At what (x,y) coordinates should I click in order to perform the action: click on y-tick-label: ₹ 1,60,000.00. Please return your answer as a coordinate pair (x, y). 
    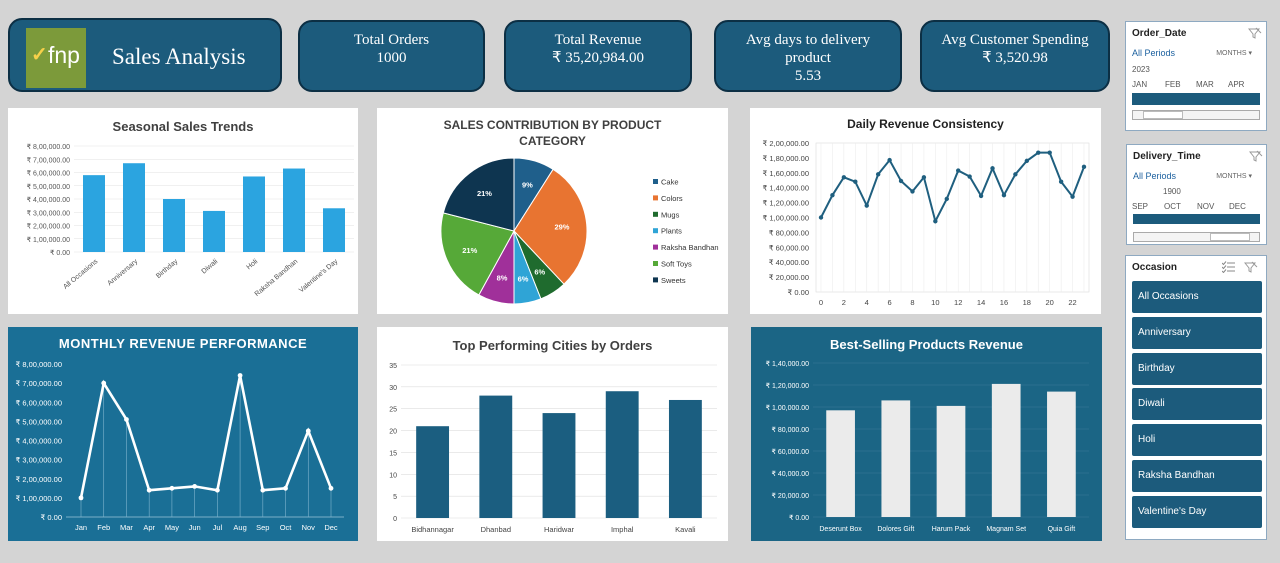
    Looking at the image, I should click on (786, 173).